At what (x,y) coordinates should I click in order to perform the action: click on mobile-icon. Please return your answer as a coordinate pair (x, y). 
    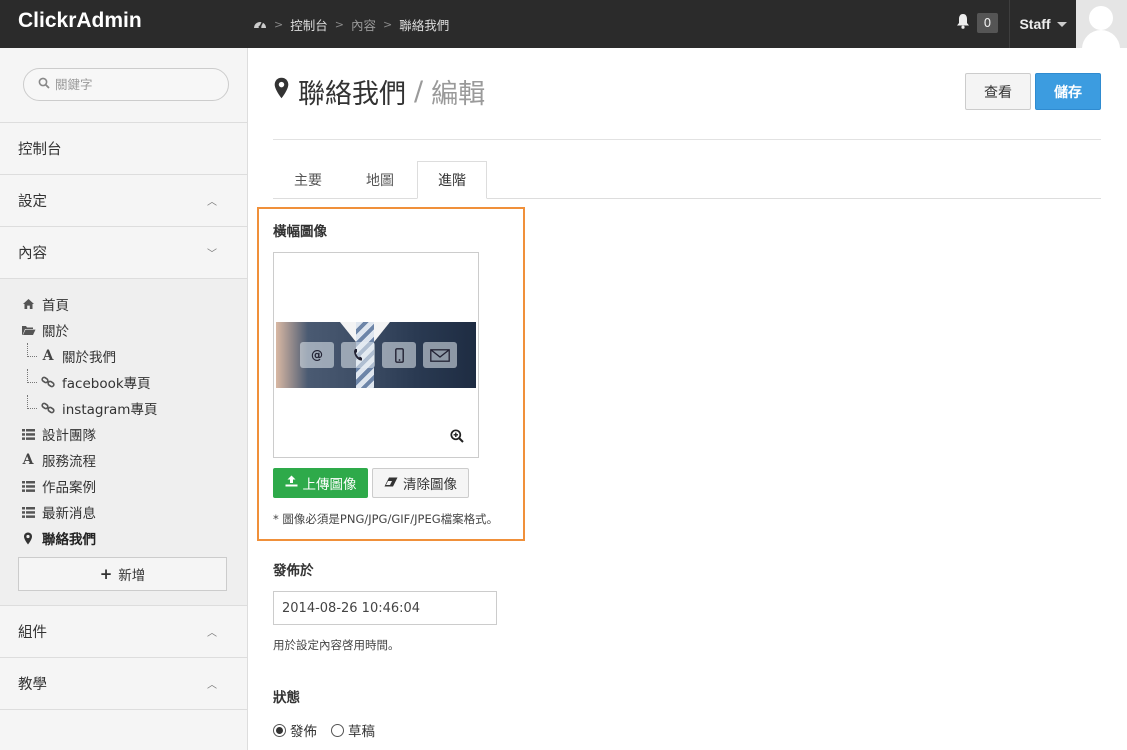
    Looking at the image, I should click on (399, 355).